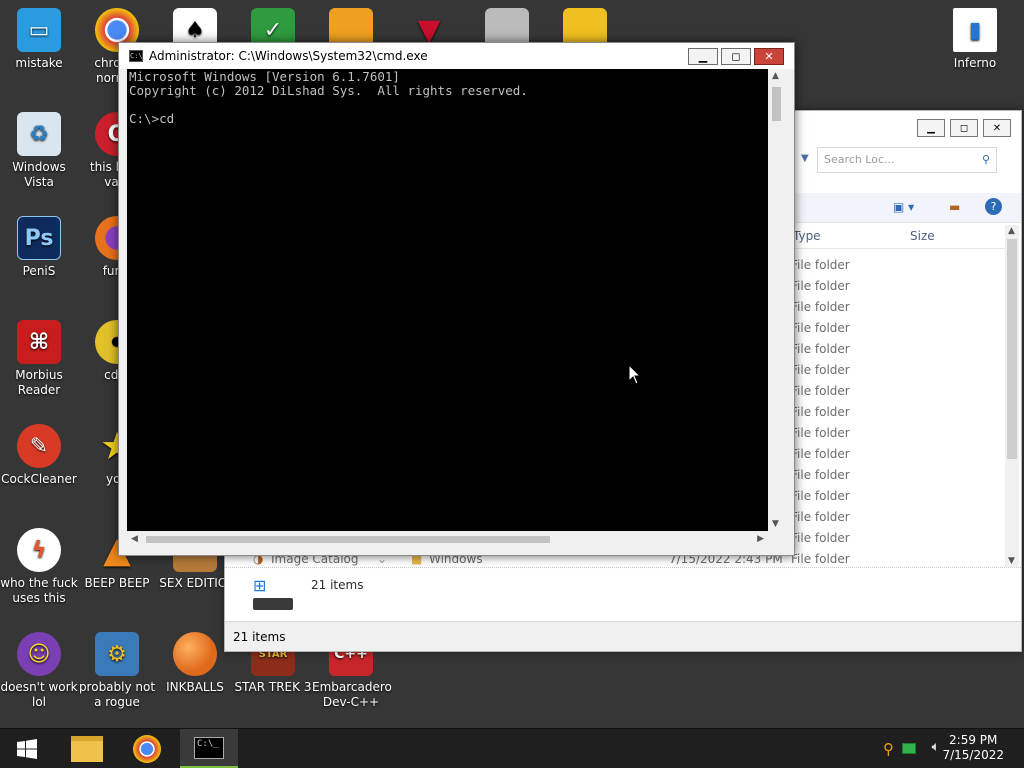 The height and width of the screenshot is (768, 1024). Describe the element at coordinates (134, 539) in the screenshot. I see `scroll-left-icon: ◀` at that location.